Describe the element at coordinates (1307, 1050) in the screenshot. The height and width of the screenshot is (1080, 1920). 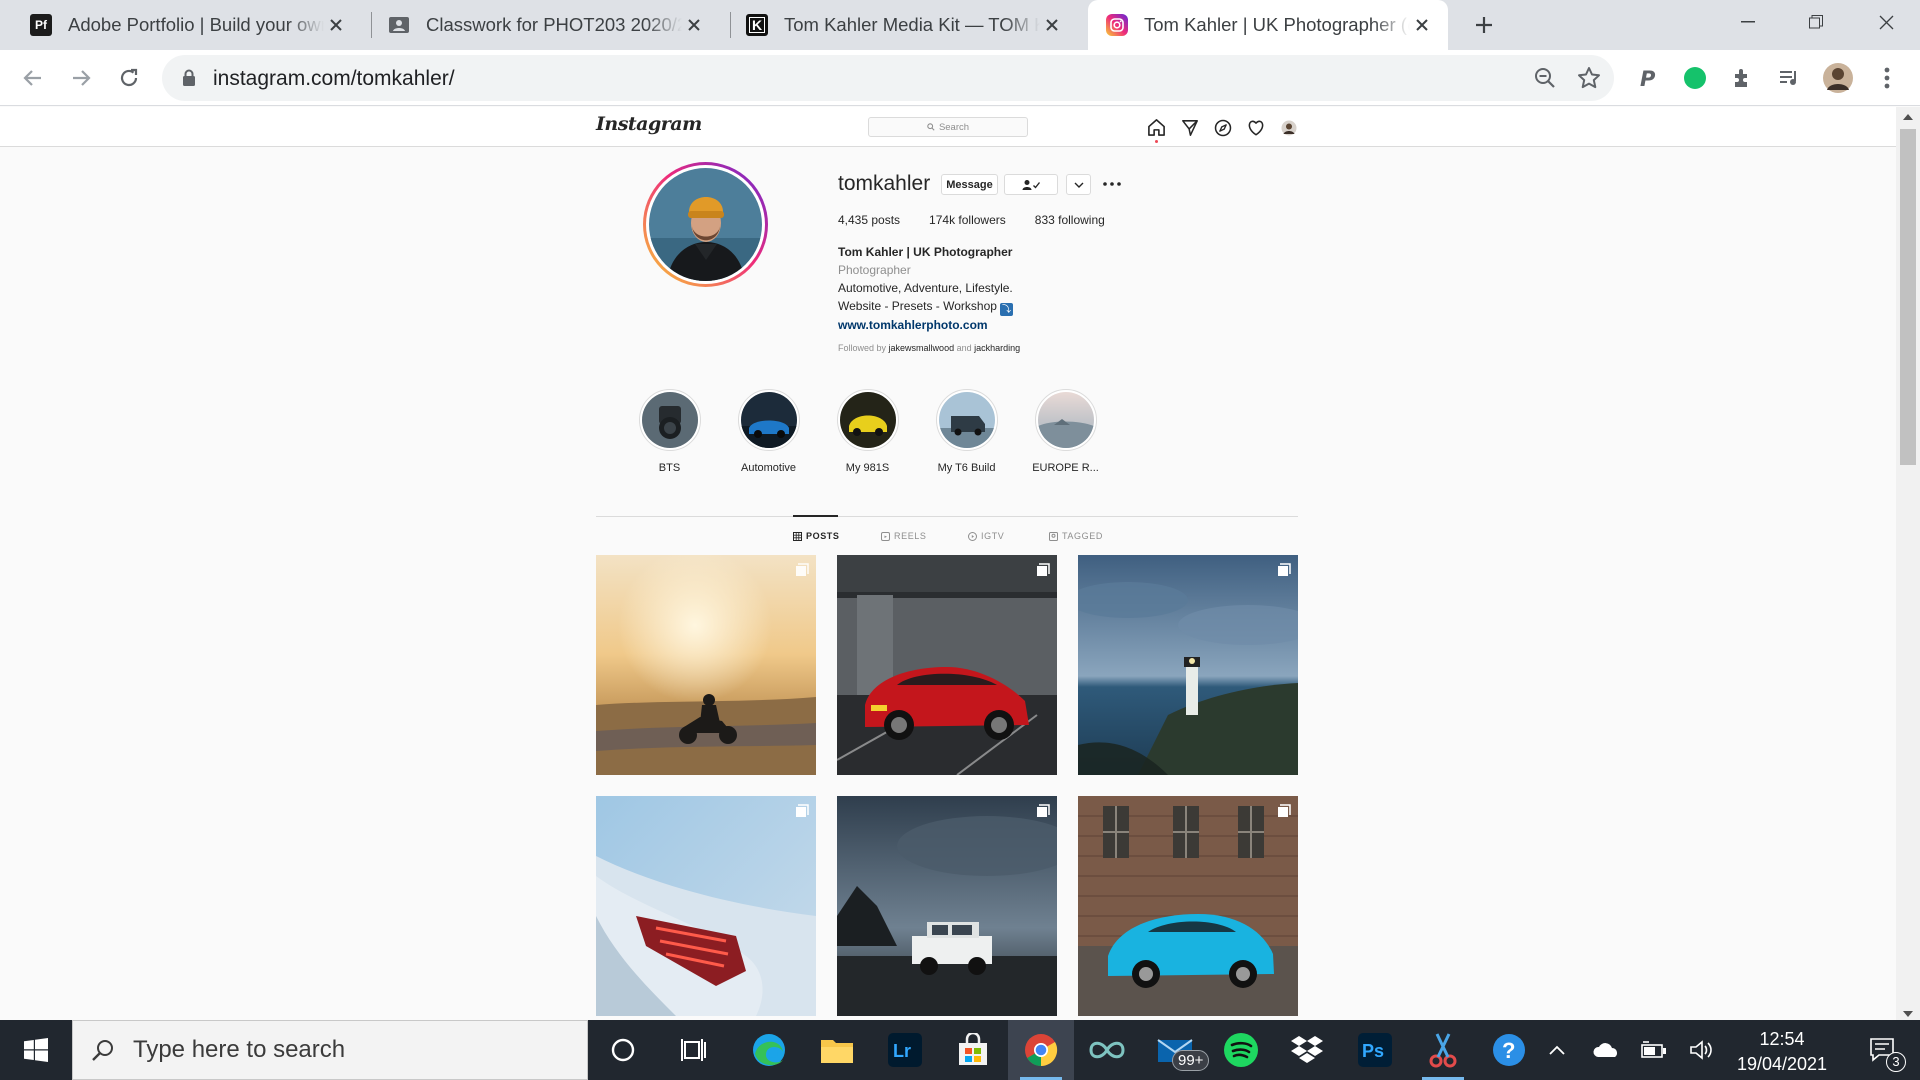
I see `dropbox-icon` at that location.